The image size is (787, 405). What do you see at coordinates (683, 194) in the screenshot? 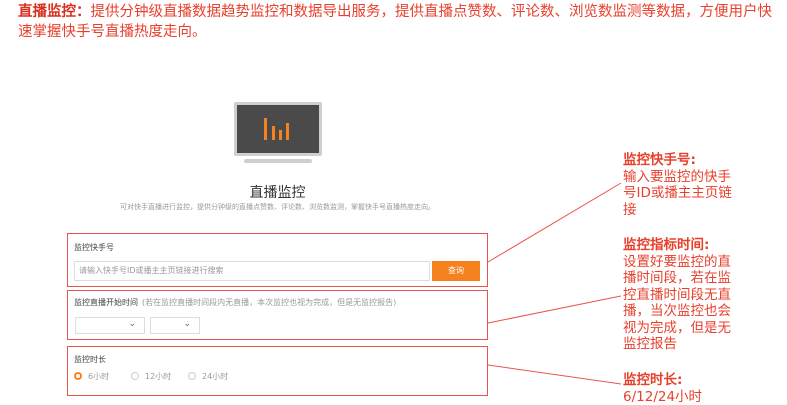
I see `annotation-body: 输入要监控的快手号ID或播主主页链接` at bounding box center [683, 194].